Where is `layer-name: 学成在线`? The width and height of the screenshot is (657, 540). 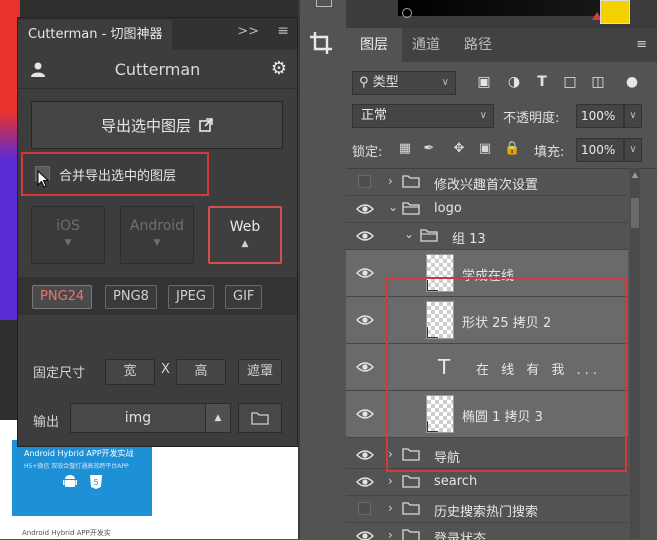 layer-name: 学成在线 is located at coordinates (488, 276).